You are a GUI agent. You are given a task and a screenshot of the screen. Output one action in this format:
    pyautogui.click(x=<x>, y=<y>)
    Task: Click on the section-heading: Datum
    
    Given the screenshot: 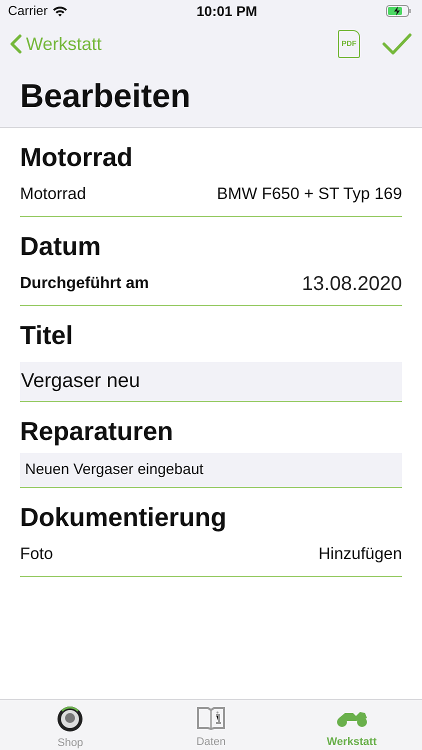 What is the action you would take?
    pyautogui.click(x=61, y=246)
    